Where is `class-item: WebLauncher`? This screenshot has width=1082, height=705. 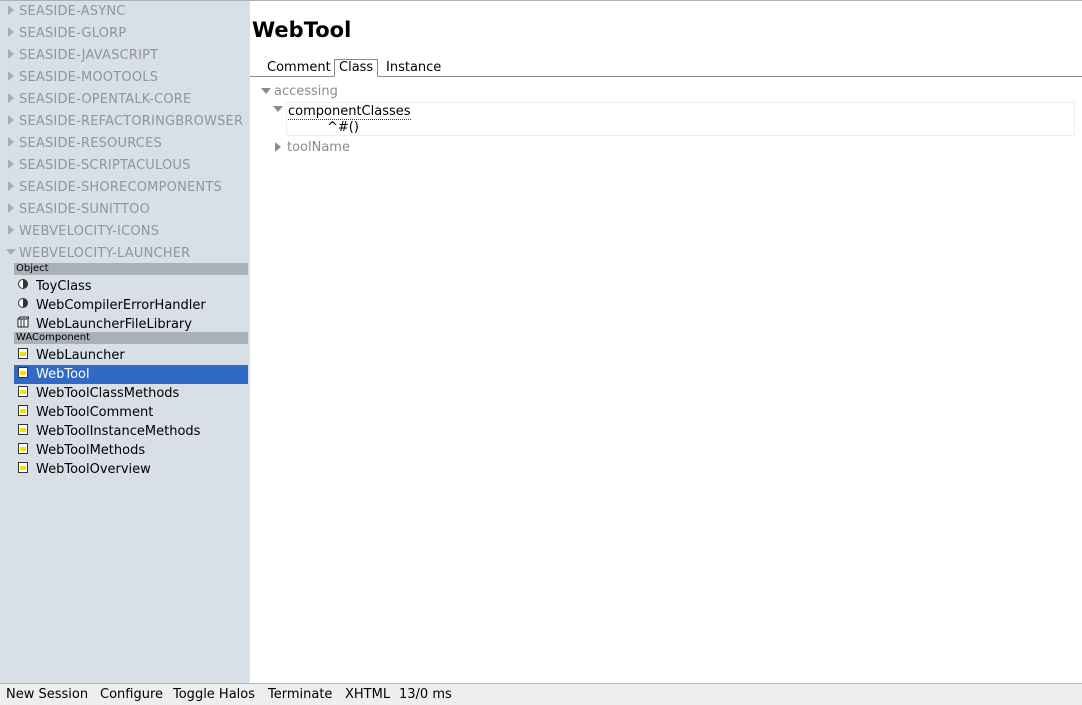
class-item: WebLauncher is located at coordinates (131, 355).